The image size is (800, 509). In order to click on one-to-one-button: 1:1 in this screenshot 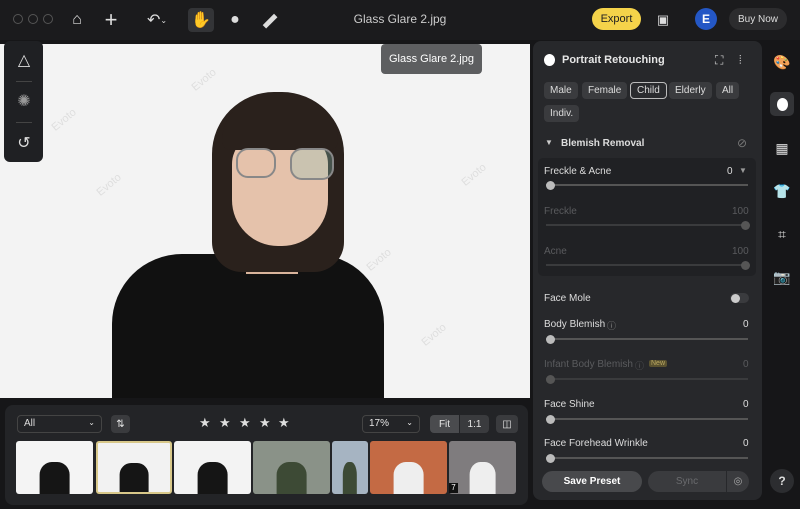, I will do `click(474, 424)`.